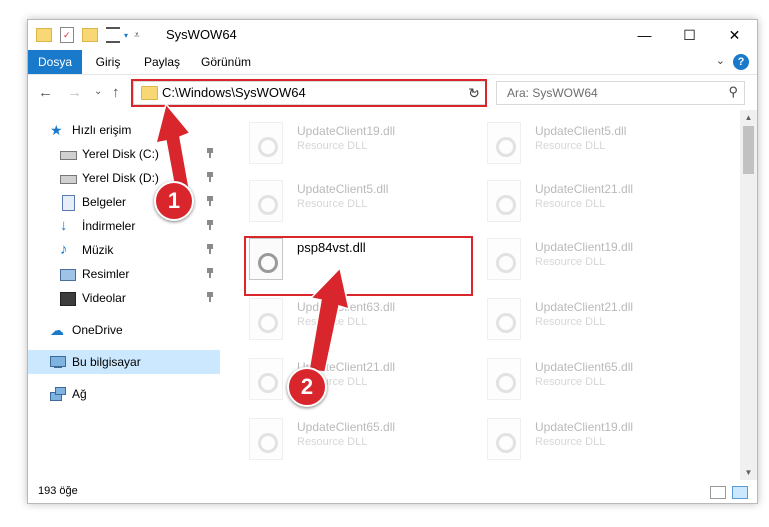 The height and width of the screenshot is (527, 769). What do you see at coordinates (329, 319) in the screenshot?
I see `arrow-2-icon` at bounding box center [329, 319].